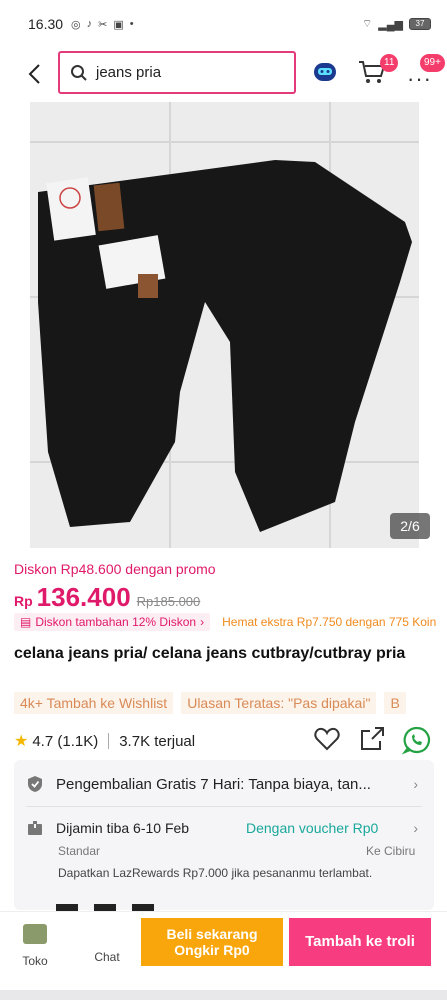 This screenshot has width=447, height=1000. I want to click on system-nav-bar, so click(223, 995).